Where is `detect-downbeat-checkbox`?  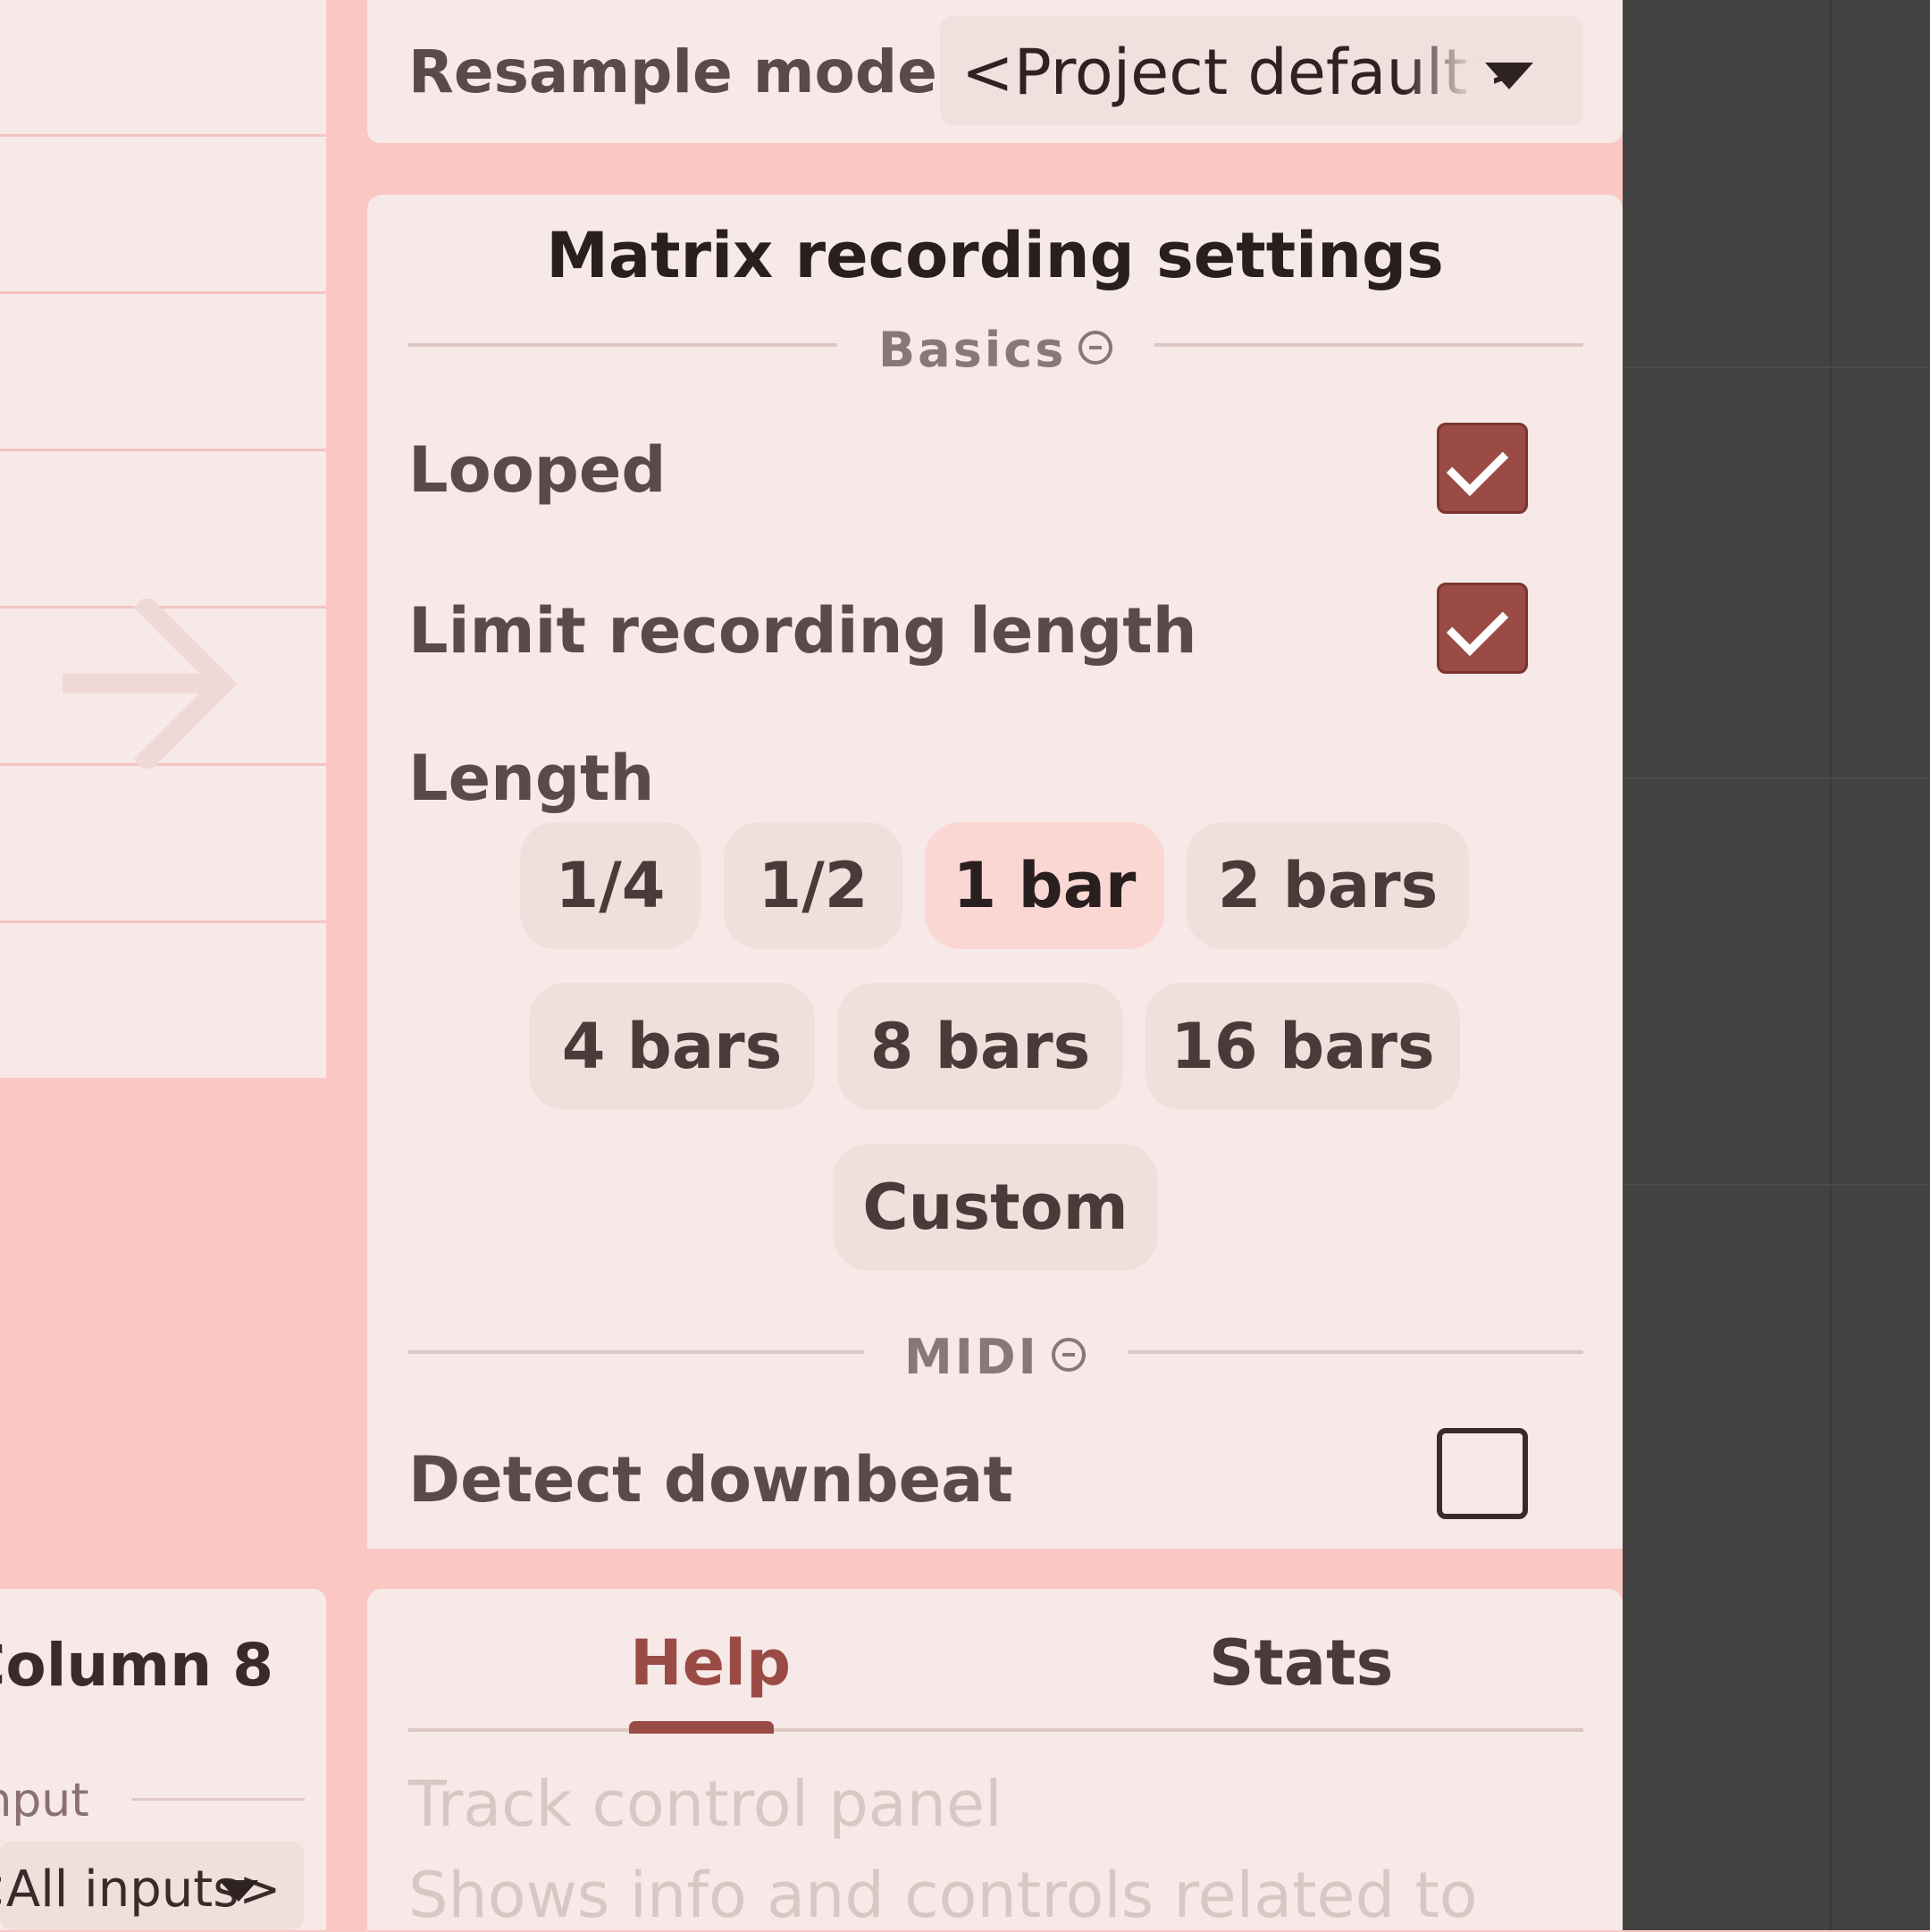 detect-downbeat-checkbox is located at coordinates (1482, 1473).